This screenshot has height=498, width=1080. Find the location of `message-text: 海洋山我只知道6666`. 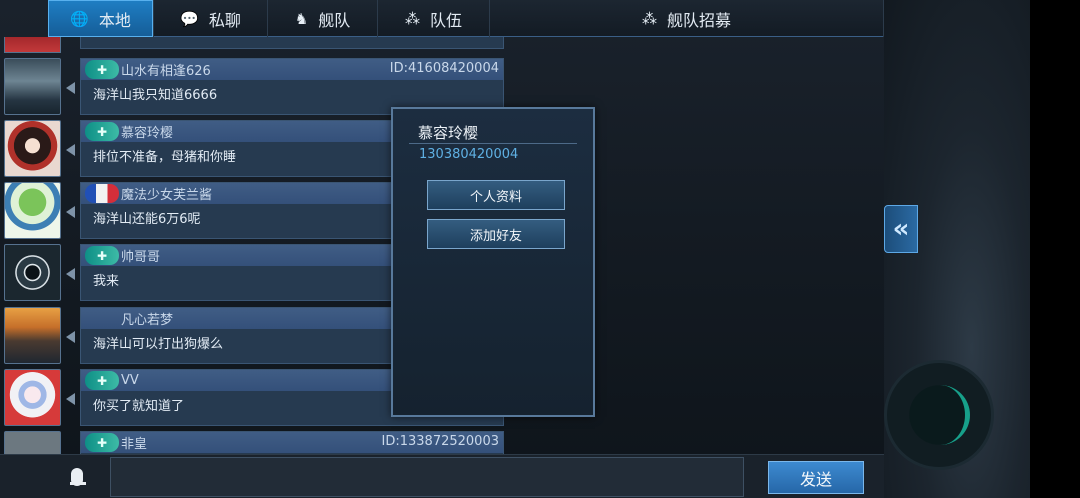

message-text: 海洋山我只知道6666 is located at coordinates (155, 95).